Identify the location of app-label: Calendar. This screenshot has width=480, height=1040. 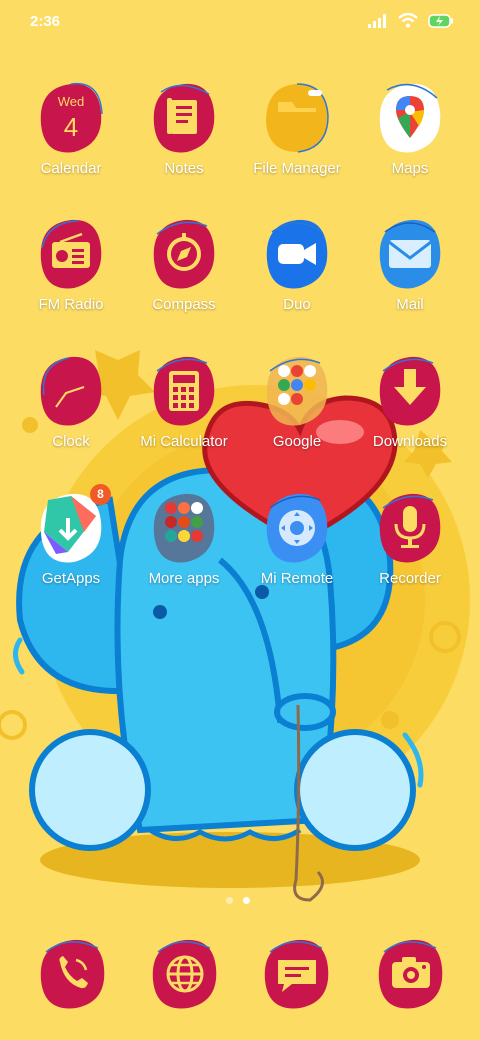
(71, 168).